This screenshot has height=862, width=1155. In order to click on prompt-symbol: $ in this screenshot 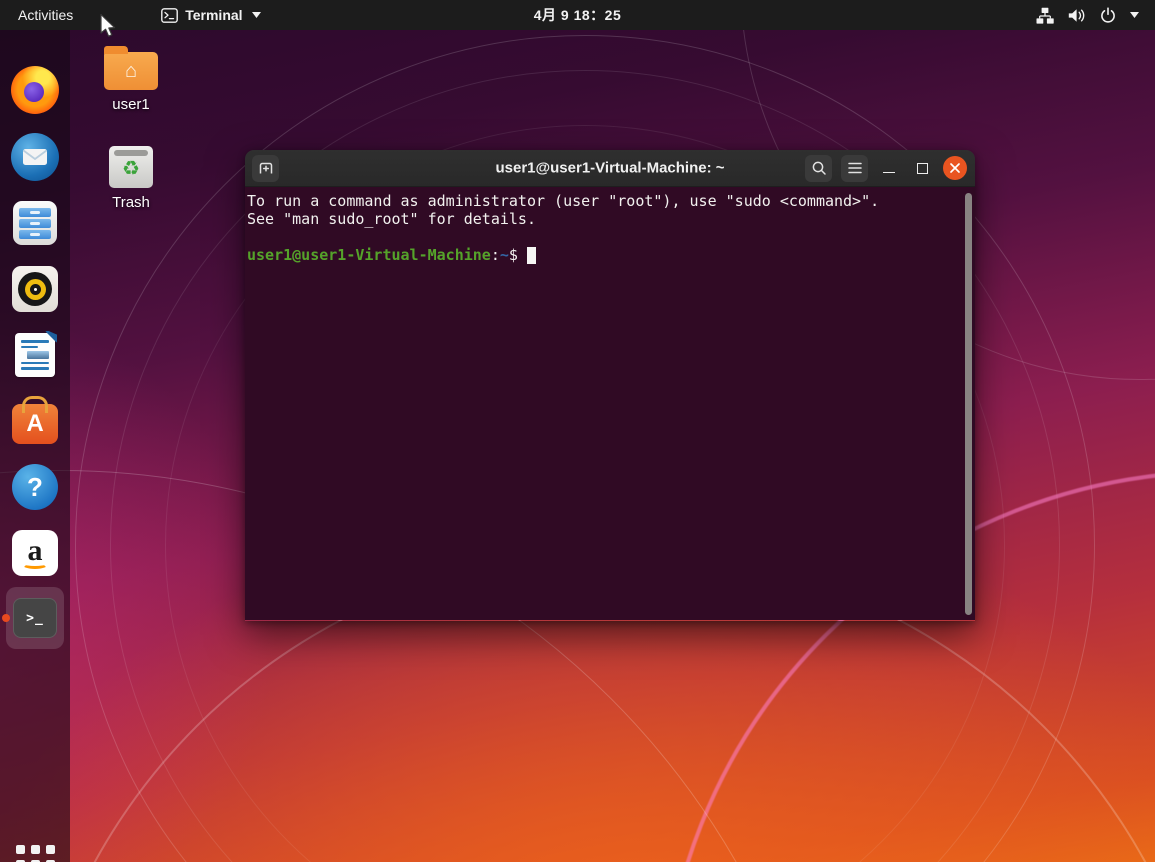, I will do `click(513, 255)`.